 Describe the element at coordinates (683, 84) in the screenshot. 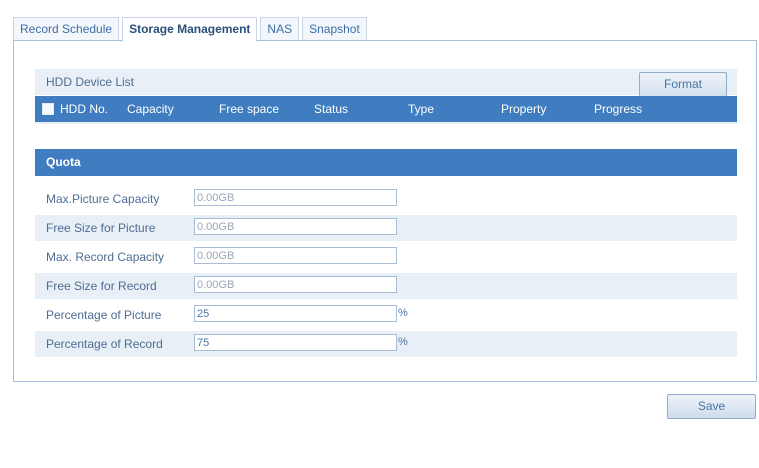

I see `format-button: Format` at that location.